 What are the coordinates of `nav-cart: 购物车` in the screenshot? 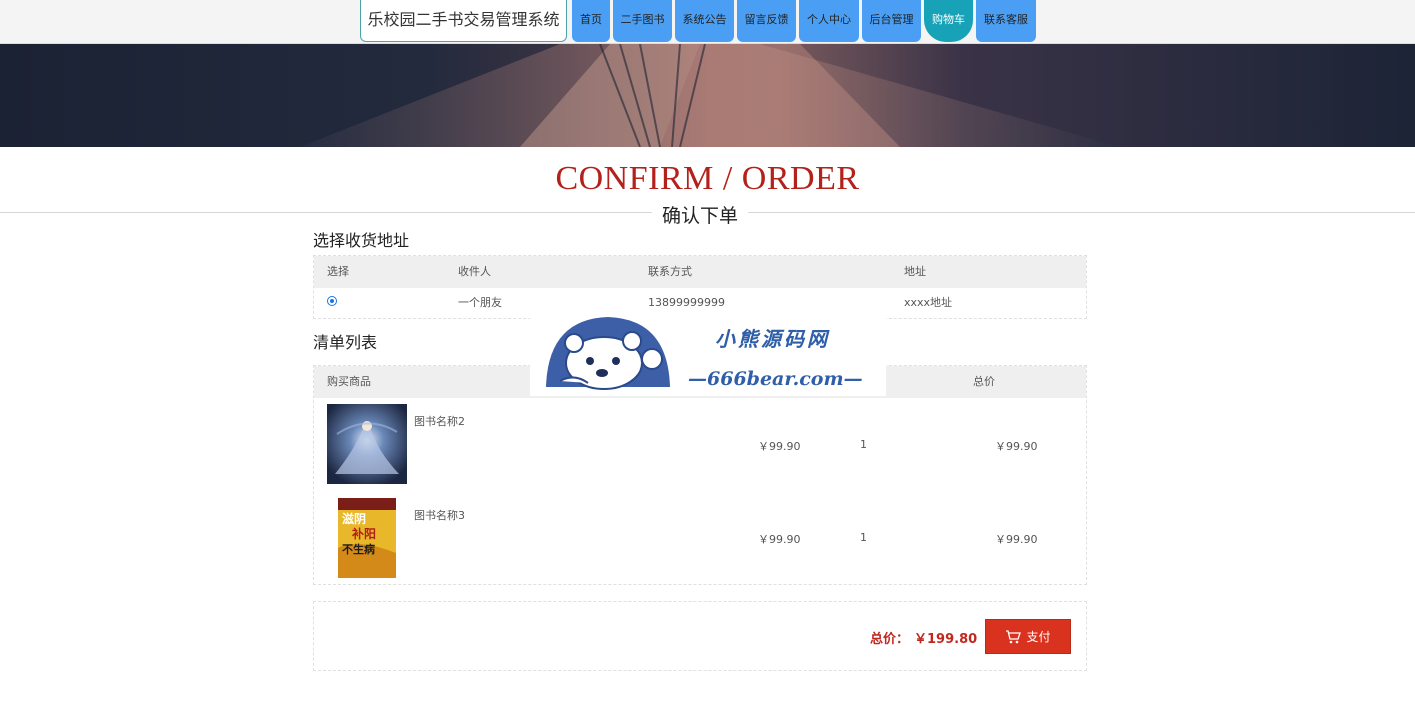 It's located at (948, 21).